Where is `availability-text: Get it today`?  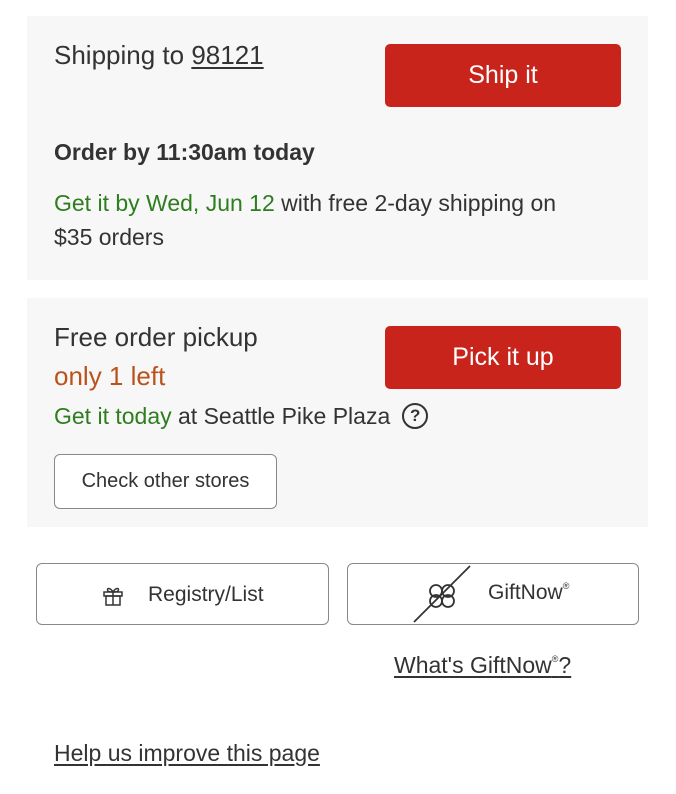 availability-text: Get it today is located at coordinates (113, 416).